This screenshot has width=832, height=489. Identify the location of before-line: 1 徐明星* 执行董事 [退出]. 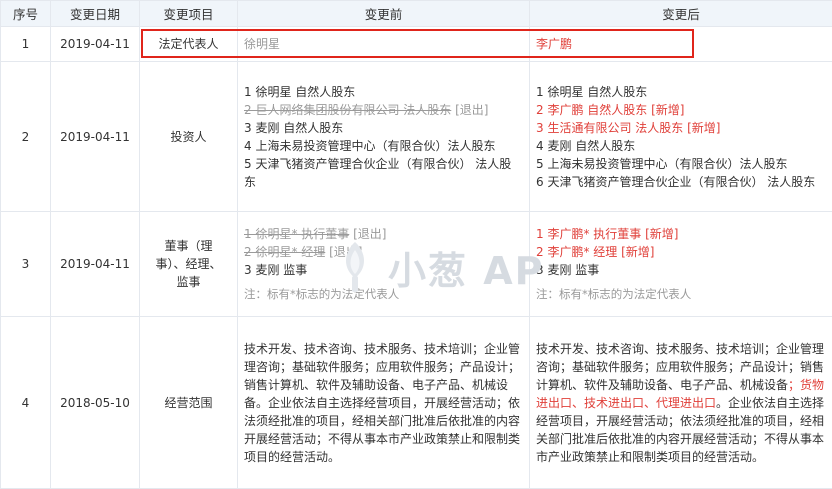
(383, 234).